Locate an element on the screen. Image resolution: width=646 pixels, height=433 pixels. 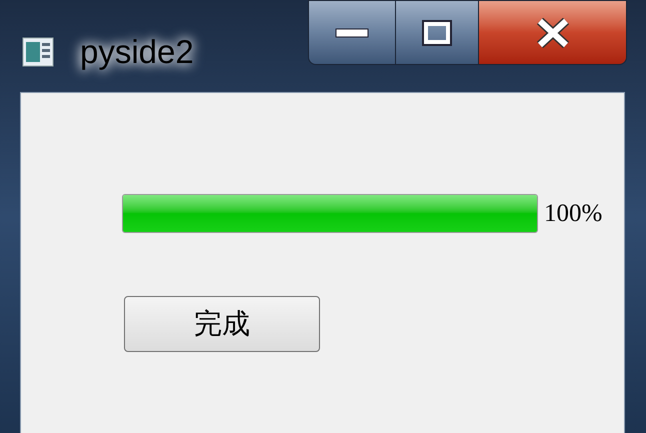
close-button is located at coordinates (552, 32).